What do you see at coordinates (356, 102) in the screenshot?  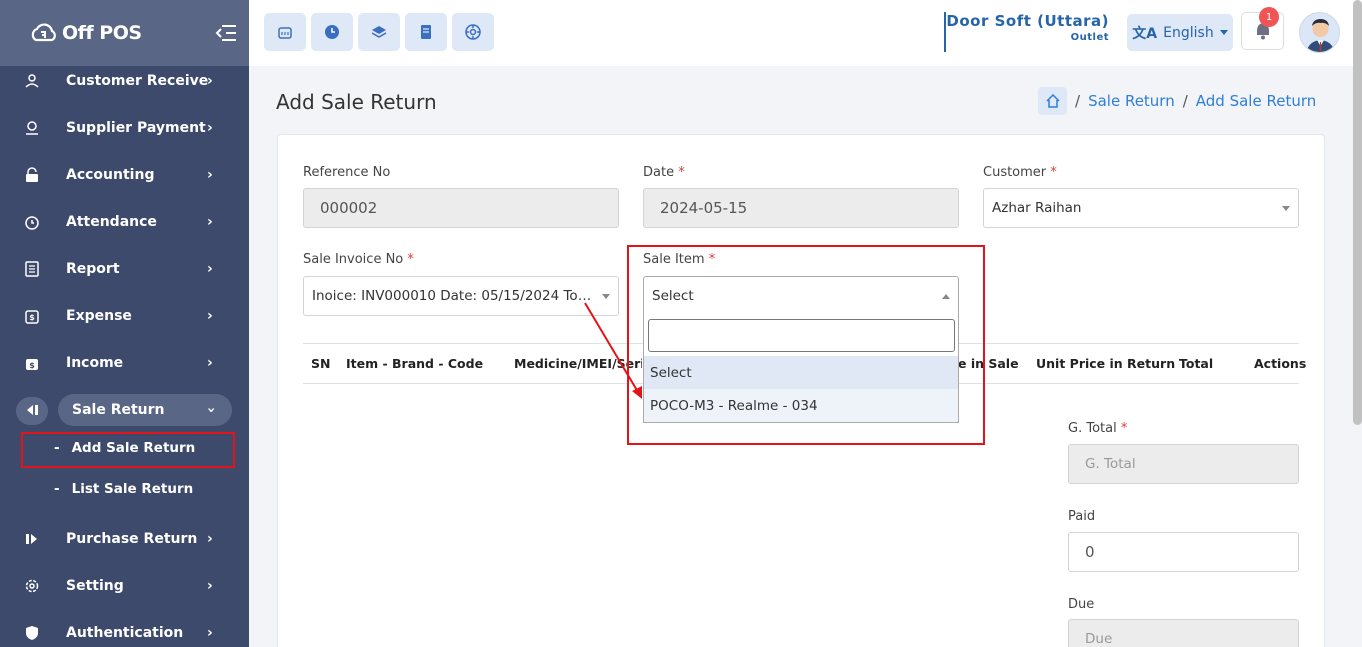 I see `page-title: Add Sale Return` at bounding box center [356, 102].